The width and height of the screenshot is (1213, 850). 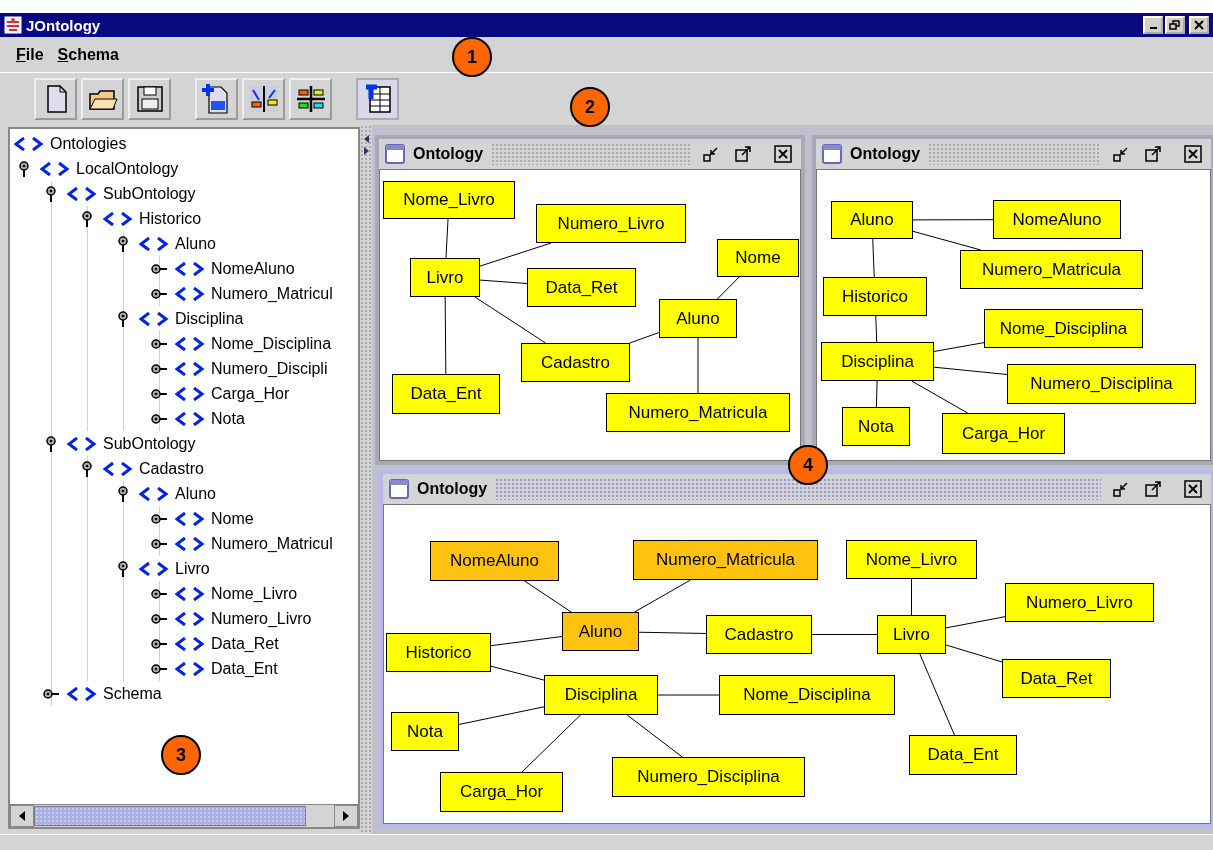 What do you see at coordinates (228, 418) in the screenshot?
I see `tree-item: Nota` at bounding box center [228, 418].